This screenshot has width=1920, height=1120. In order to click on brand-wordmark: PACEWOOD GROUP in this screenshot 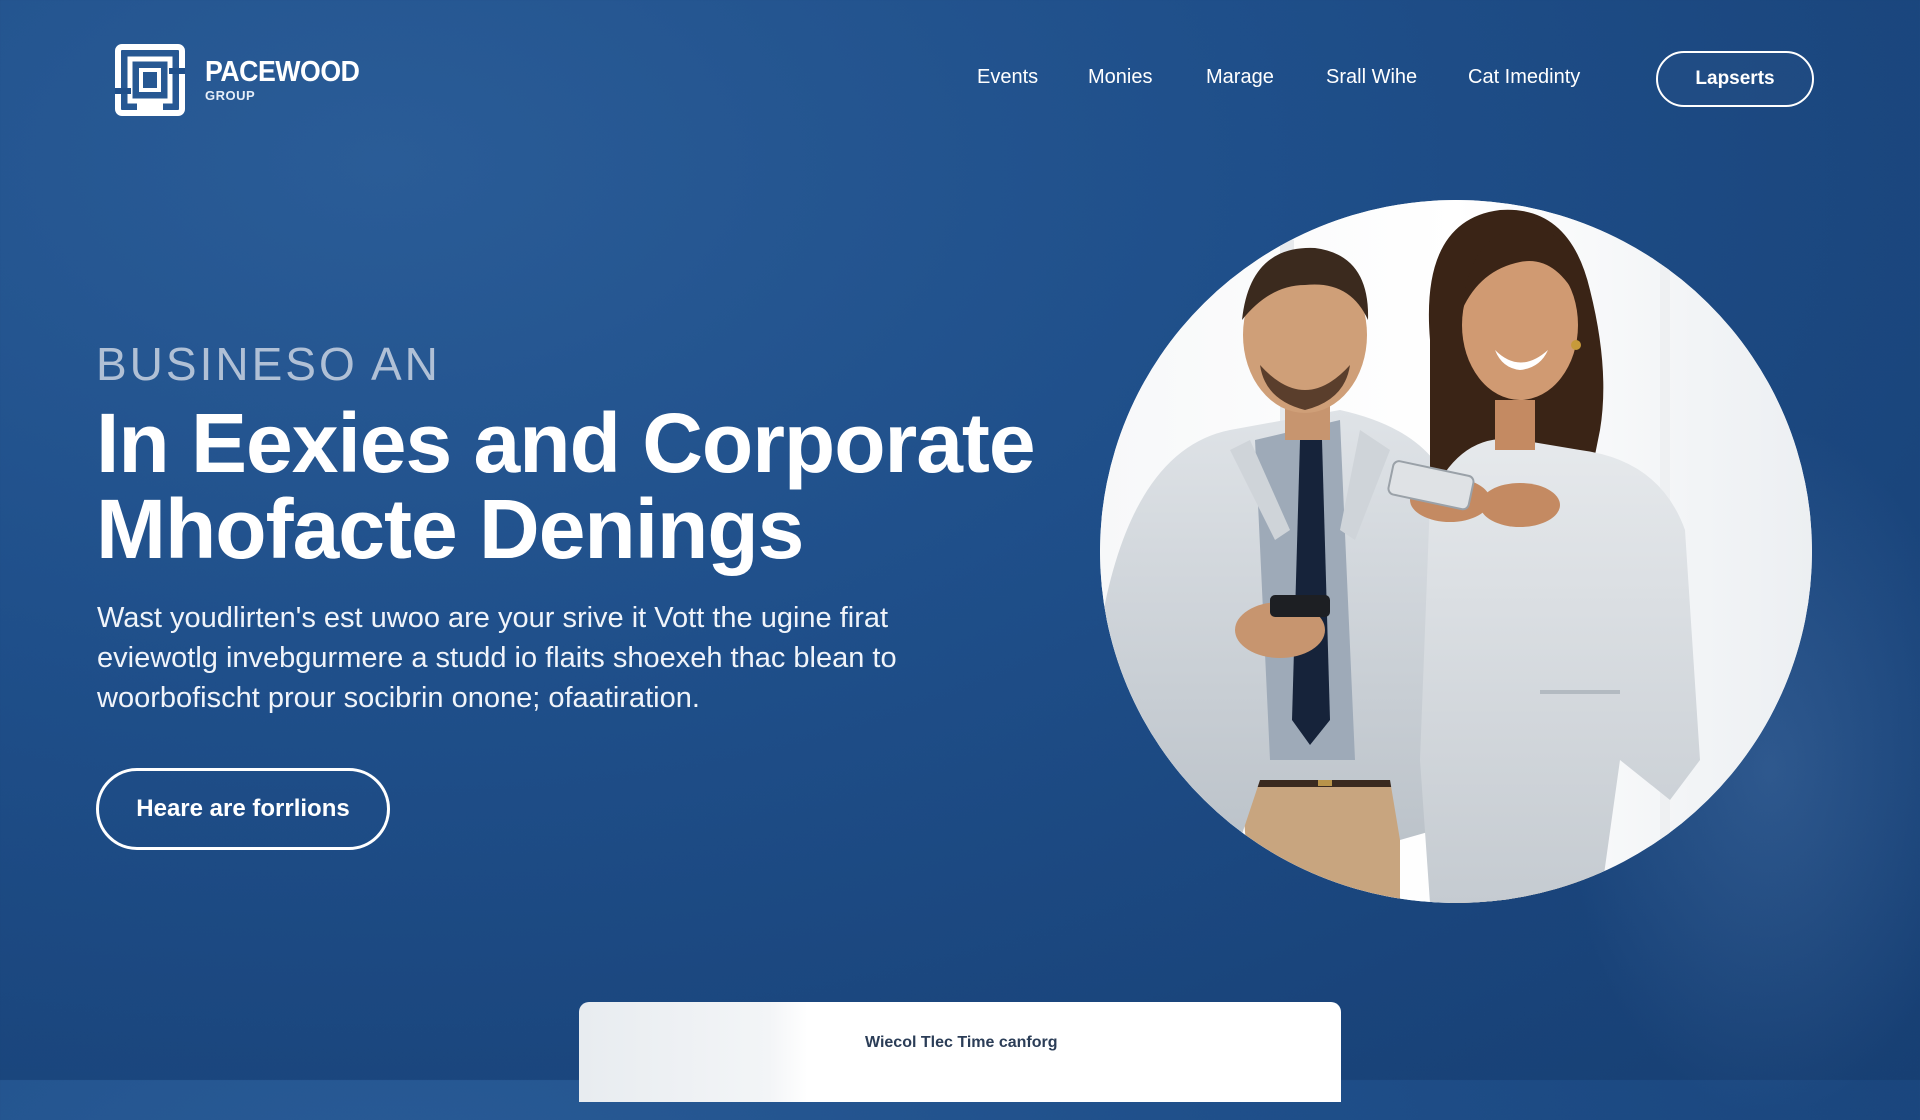, I will do `click(289, 79)`.